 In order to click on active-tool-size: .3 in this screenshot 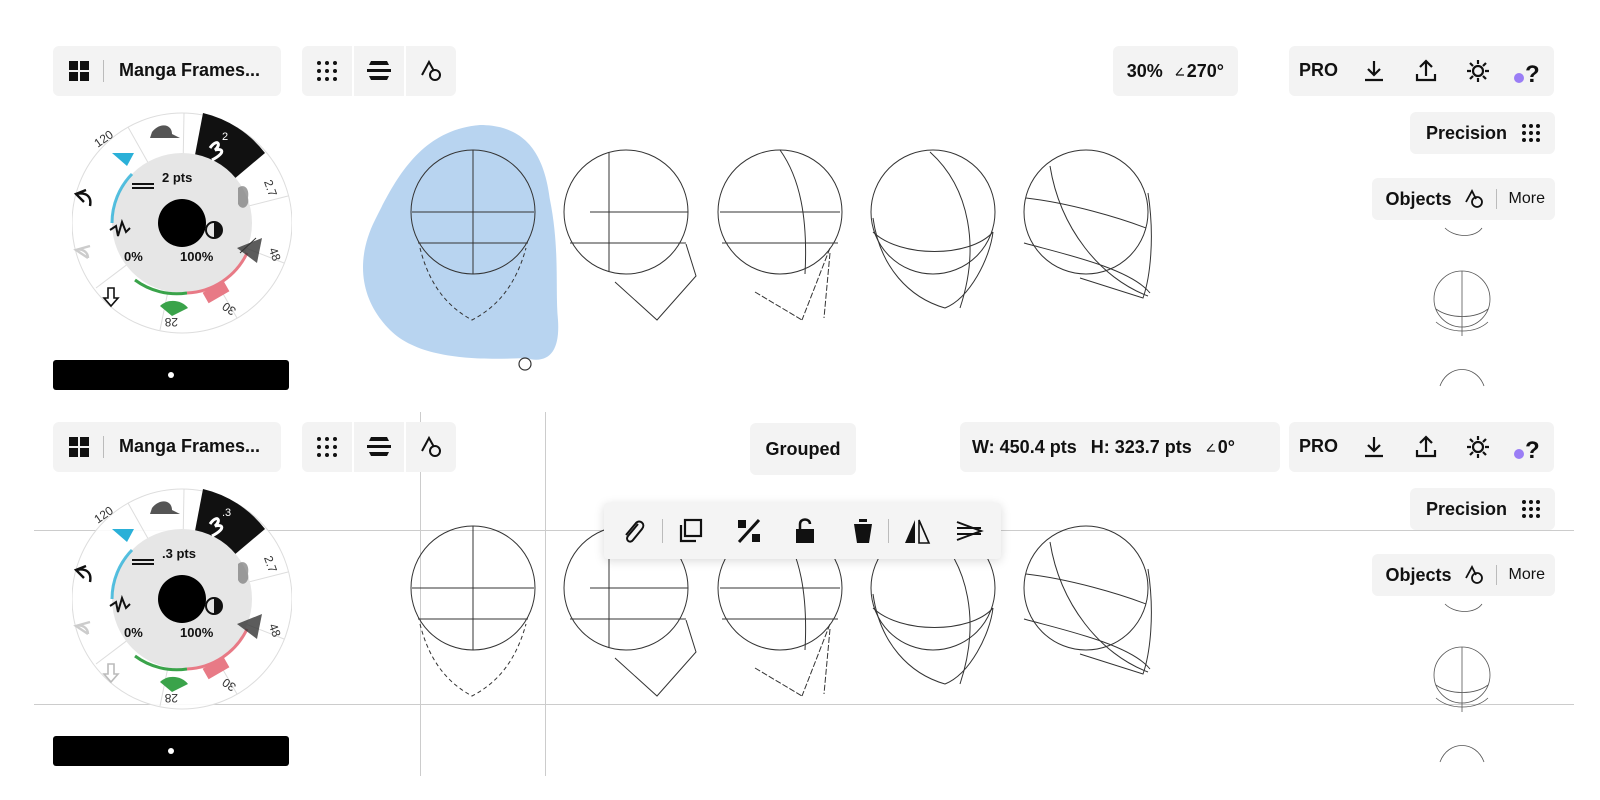, I will do `click(226, 513)`.